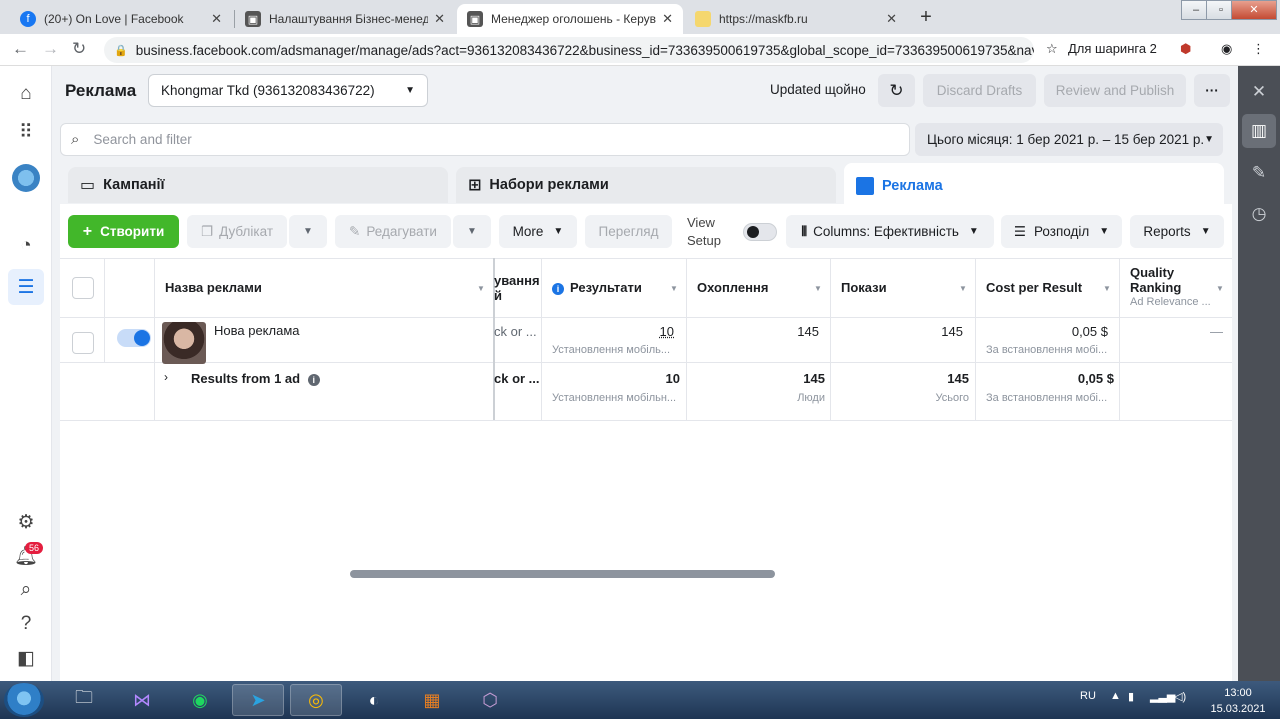 The image size is (1280, 719). I want to click on tab-label: Реклама, so click(912, 186).